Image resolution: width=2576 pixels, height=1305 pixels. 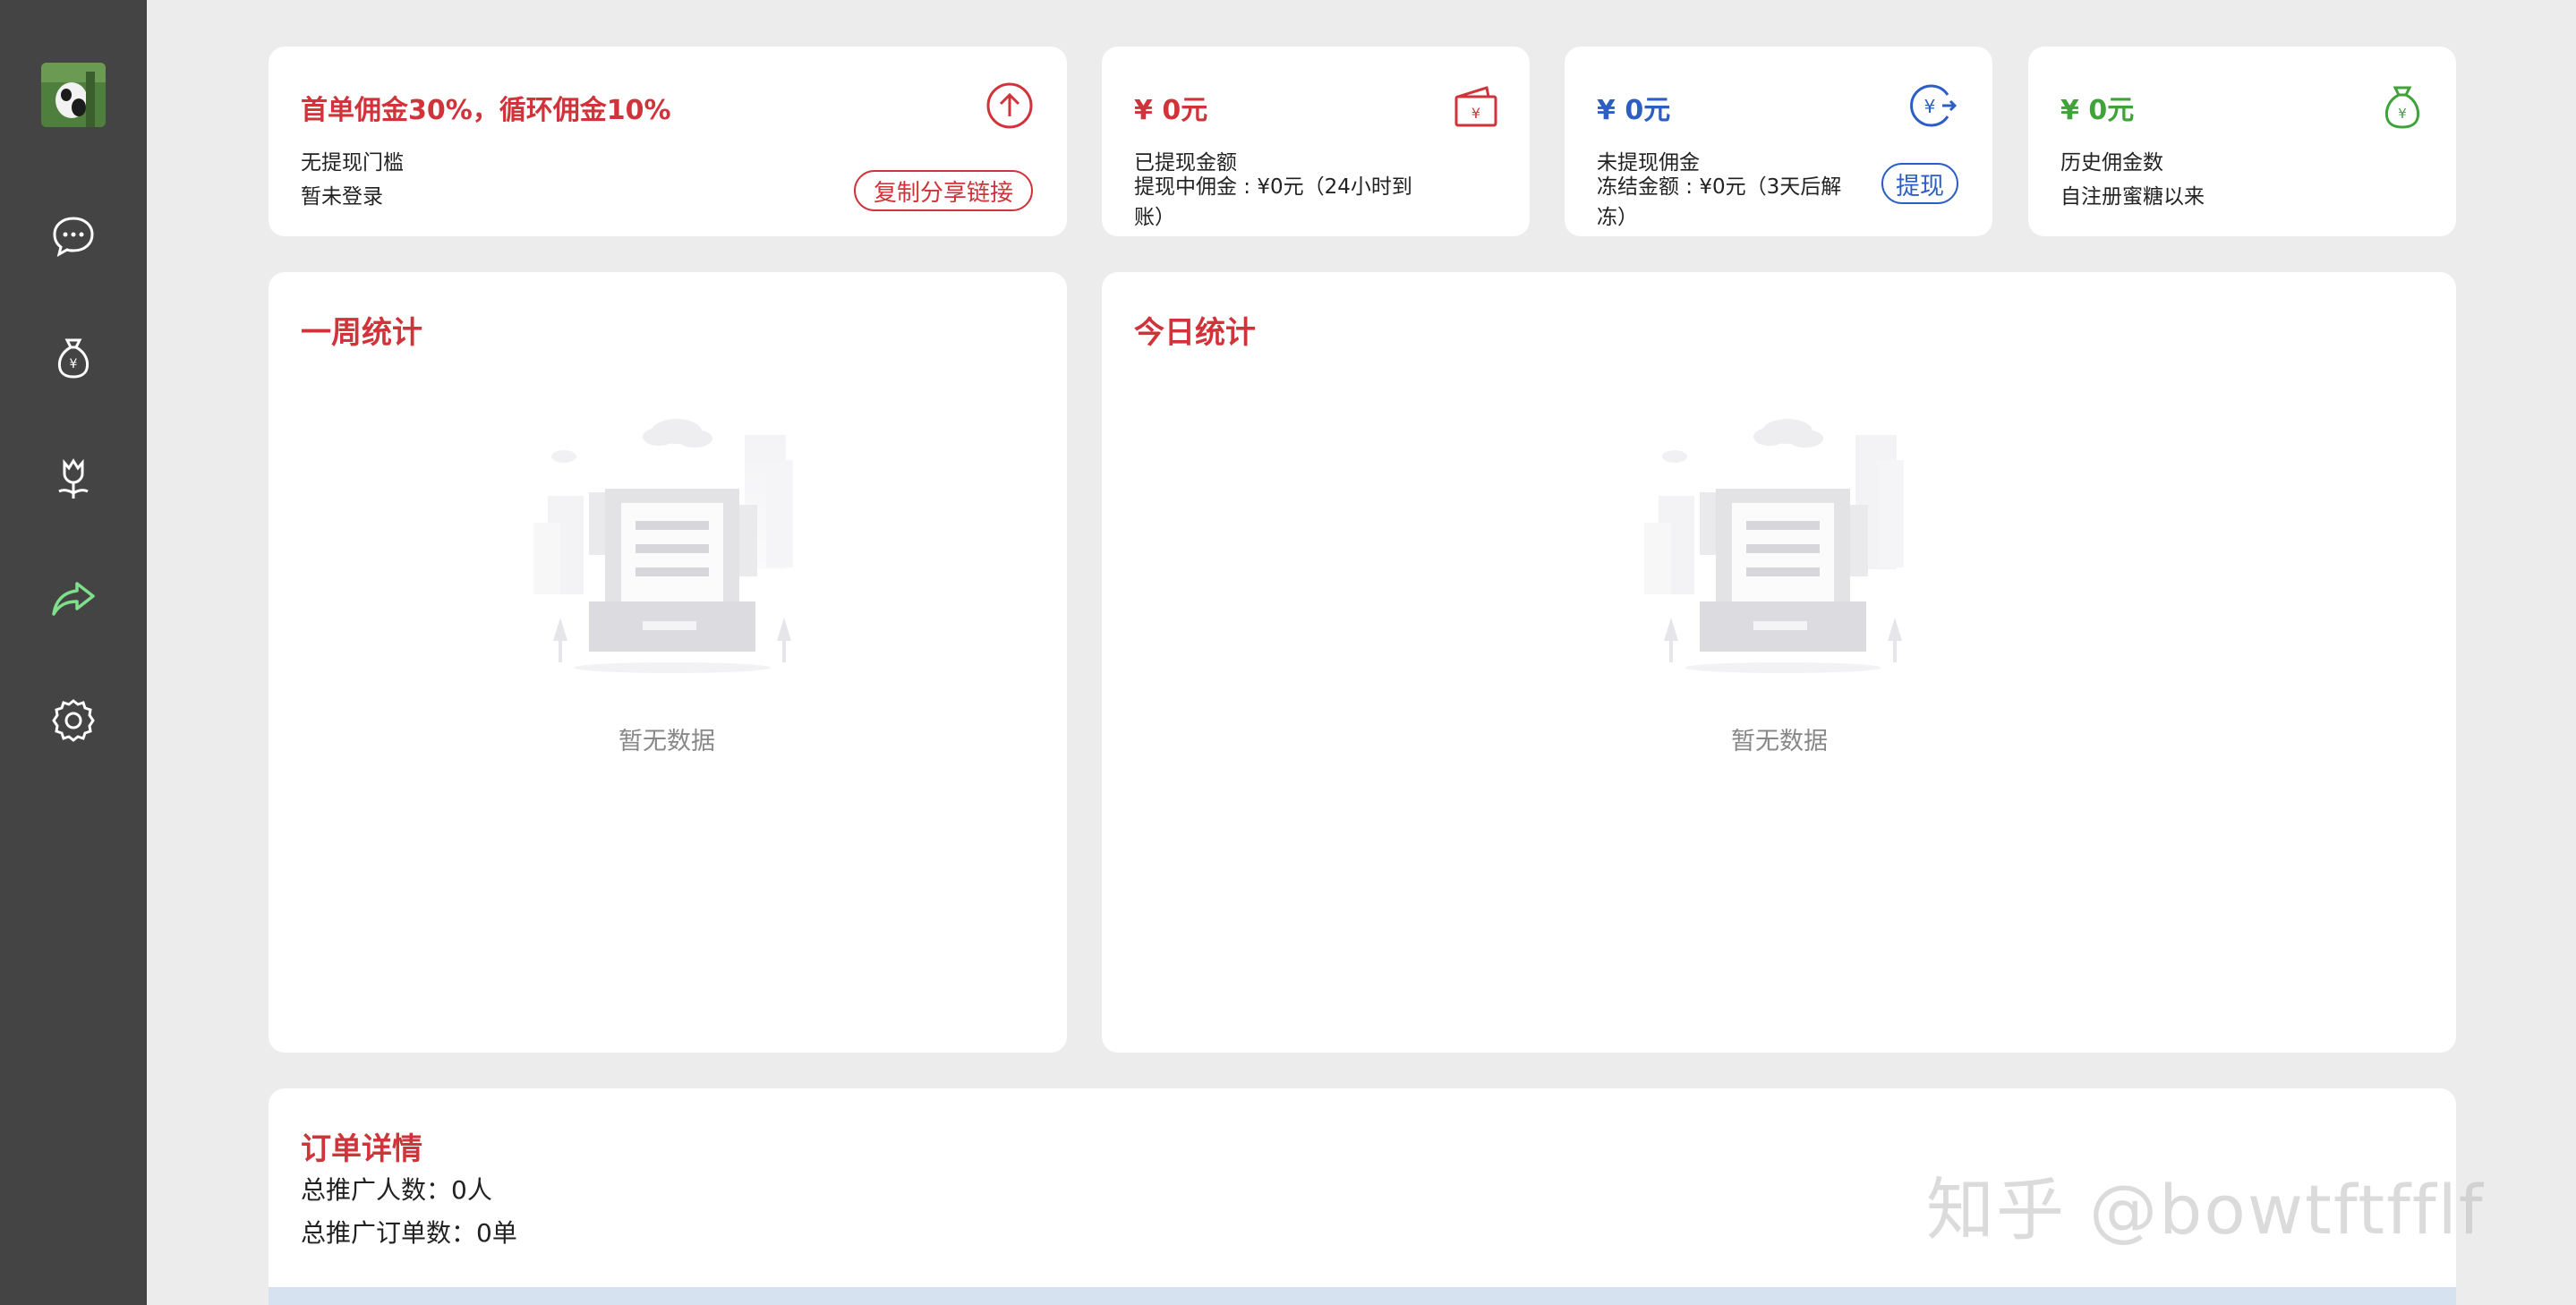 What do you see at coordinates (1779, 741) in the screenshot?
I see `daily-empty-text: 暂无数据` at bounding box center [1779, 741].